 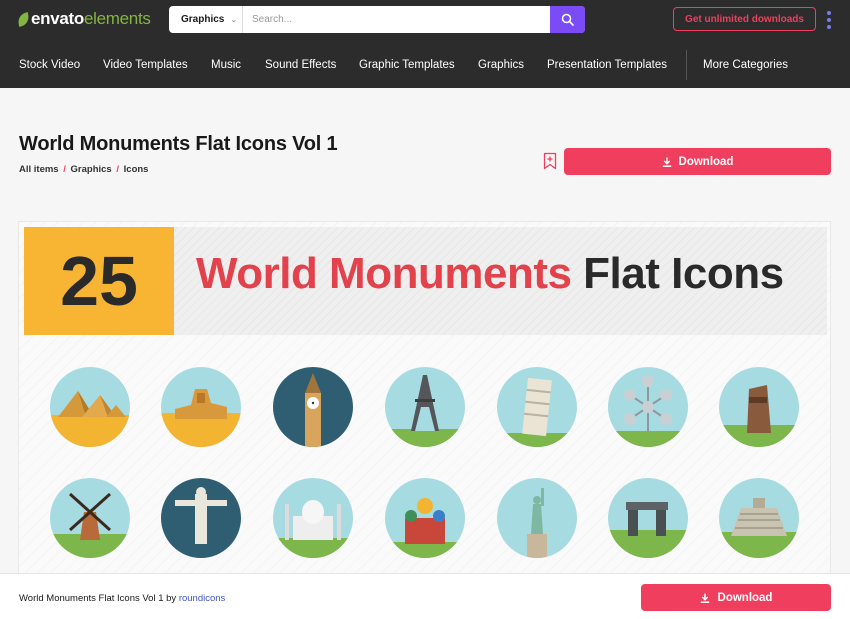 What do you see at coordinates (202, 598) in the screenshot?
I see `author-link: roundicons` at bounding box center [202, 598].